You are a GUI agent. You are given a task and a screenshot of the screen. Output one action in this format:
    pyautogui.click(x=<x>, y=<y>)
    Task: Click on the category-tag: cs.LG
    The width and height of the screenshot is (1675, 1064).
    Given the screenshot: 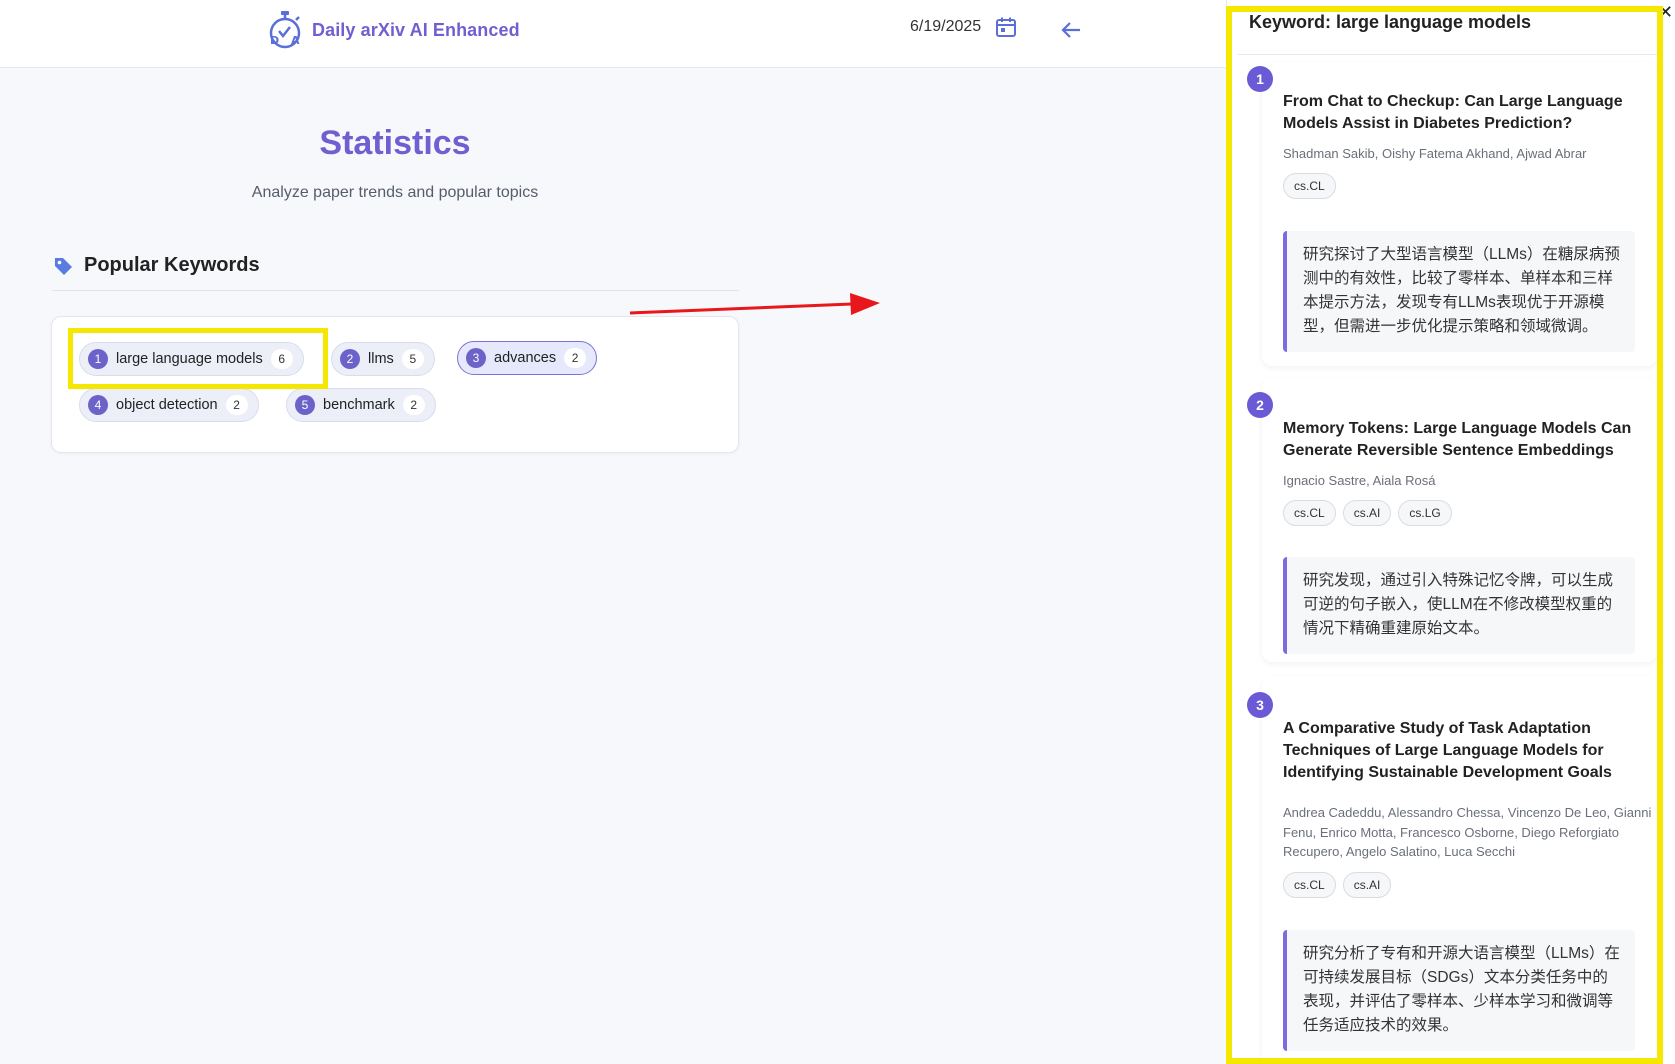 What is the action you would take?
    pyautogui.click(x=1425, y=513)
    